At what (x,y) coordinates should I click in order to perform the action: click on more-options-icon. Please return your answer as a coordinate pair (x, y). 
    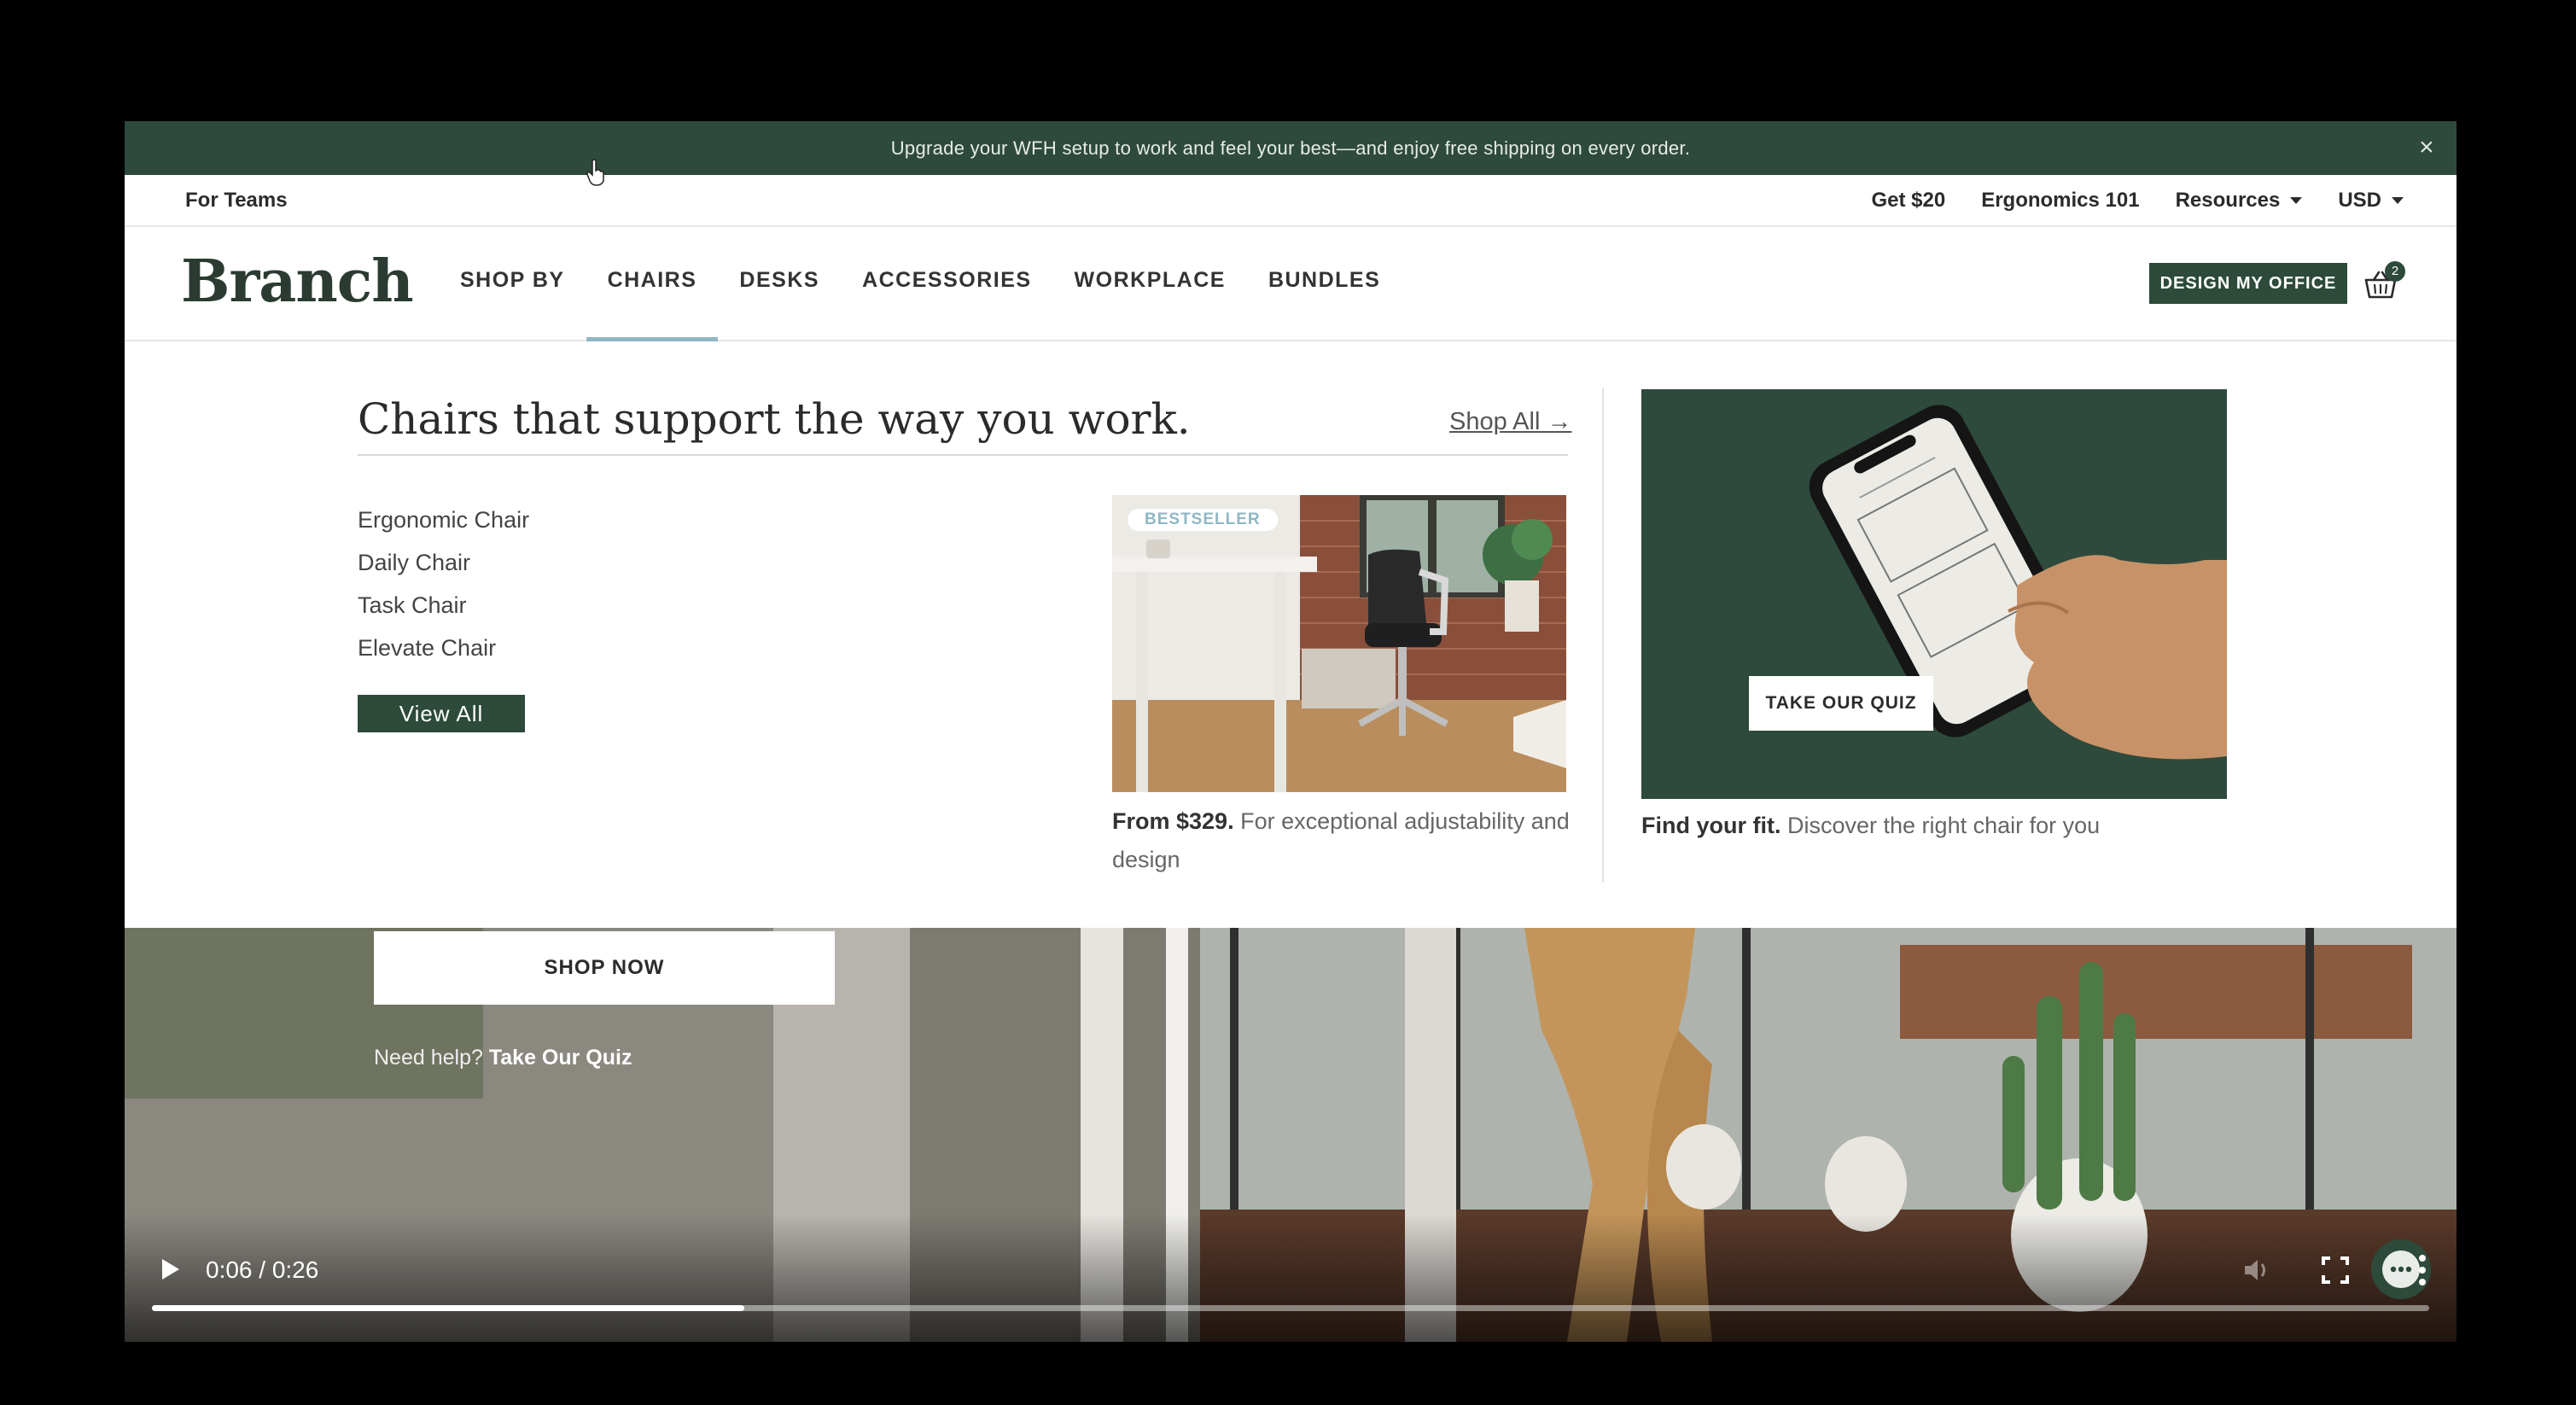
    Looking at the image, I should click on (2422, 1270).